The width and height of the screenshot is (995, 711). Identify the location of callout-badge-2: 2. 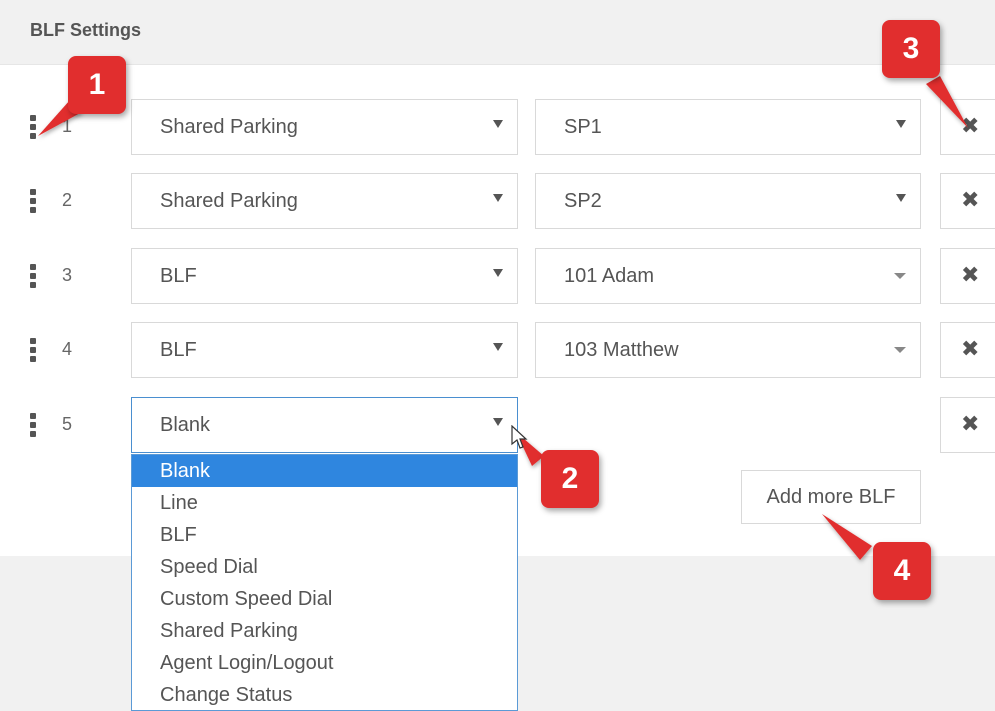
(570, 479).